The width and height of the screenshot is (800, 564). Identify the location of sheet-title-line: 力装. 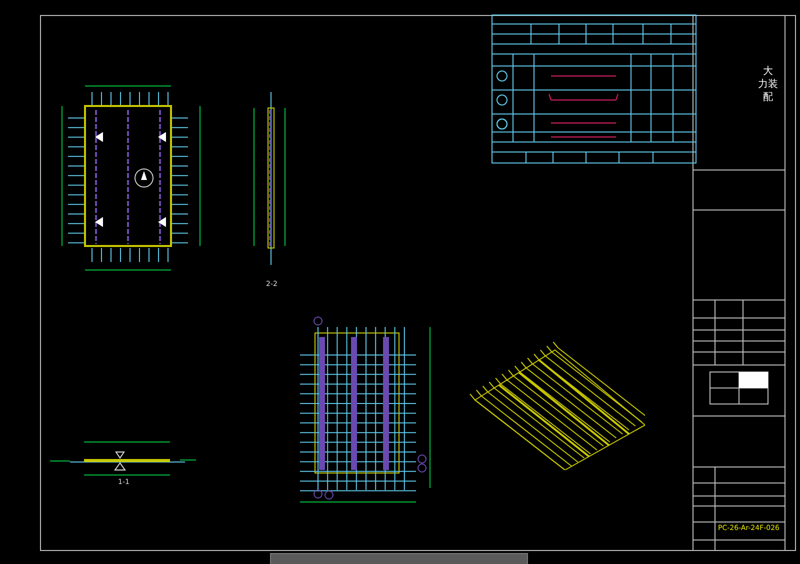
(768, 84).